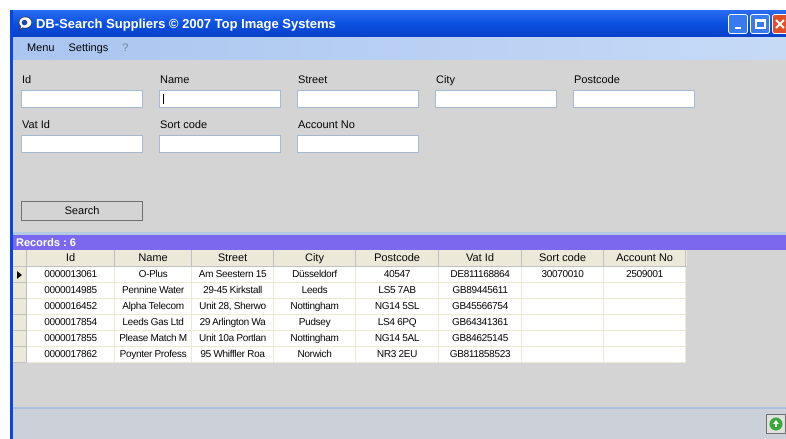  Describe the element at coordinates (480, 323) in the screenshot. I see `table-cell: GB64341361` at that location.